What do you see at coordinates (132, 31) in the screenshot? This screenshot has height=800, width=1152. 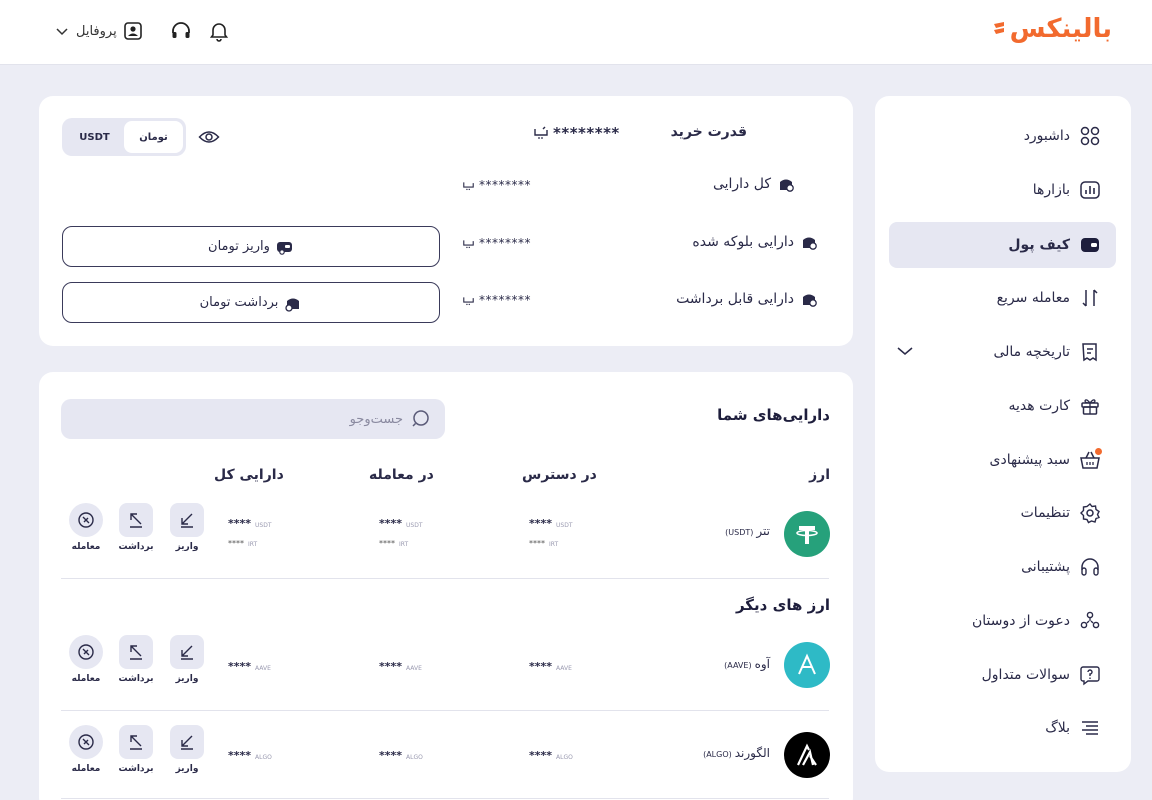 I see `user-icon` at bounding box center [132, 31].